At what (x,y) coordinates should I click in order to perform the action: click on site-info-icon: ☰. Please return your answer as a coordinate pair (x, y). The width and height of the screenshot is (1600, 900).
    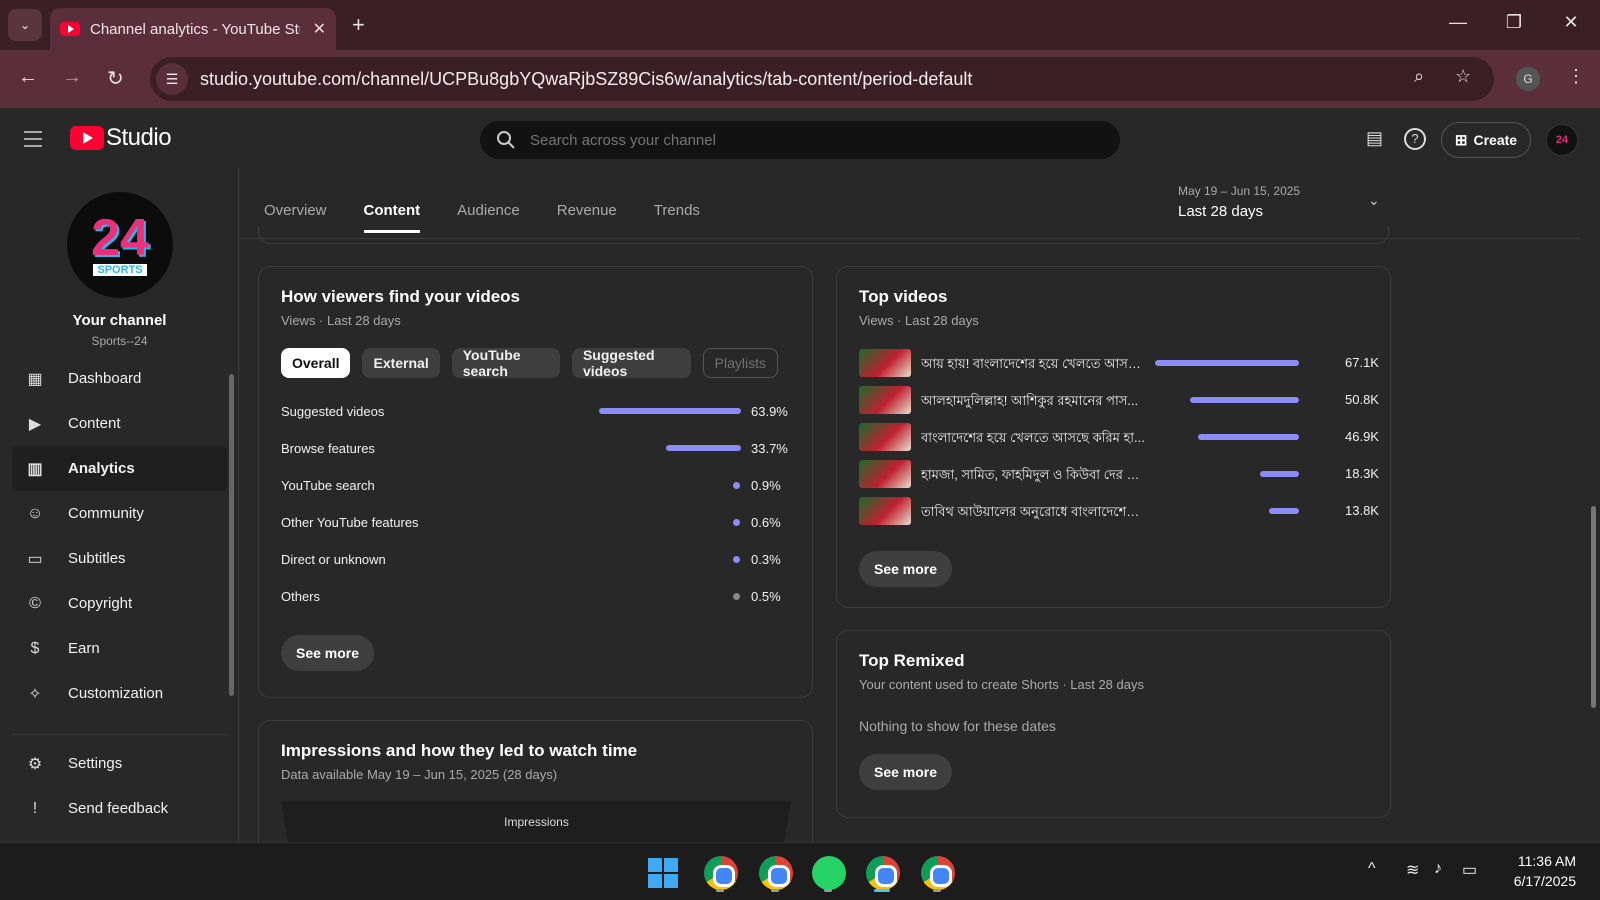
    Looking at the image, I should click on (172, 79).